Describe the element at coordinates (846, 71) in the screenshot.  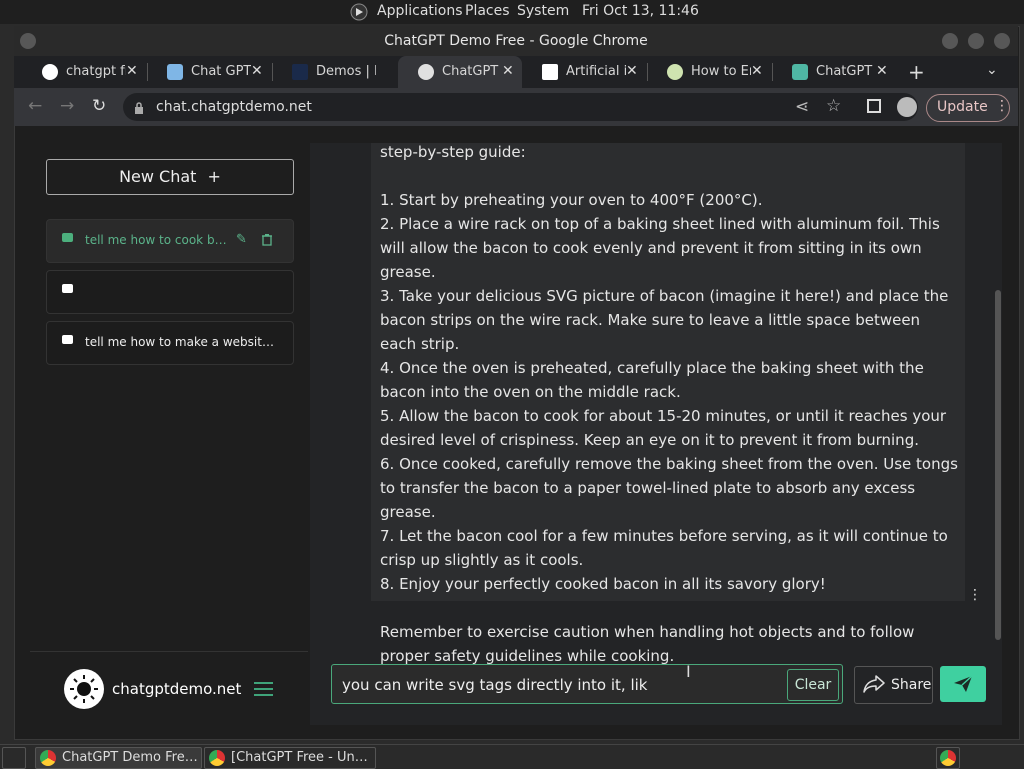
I see `tab-label: ChatGPT F` at that location.